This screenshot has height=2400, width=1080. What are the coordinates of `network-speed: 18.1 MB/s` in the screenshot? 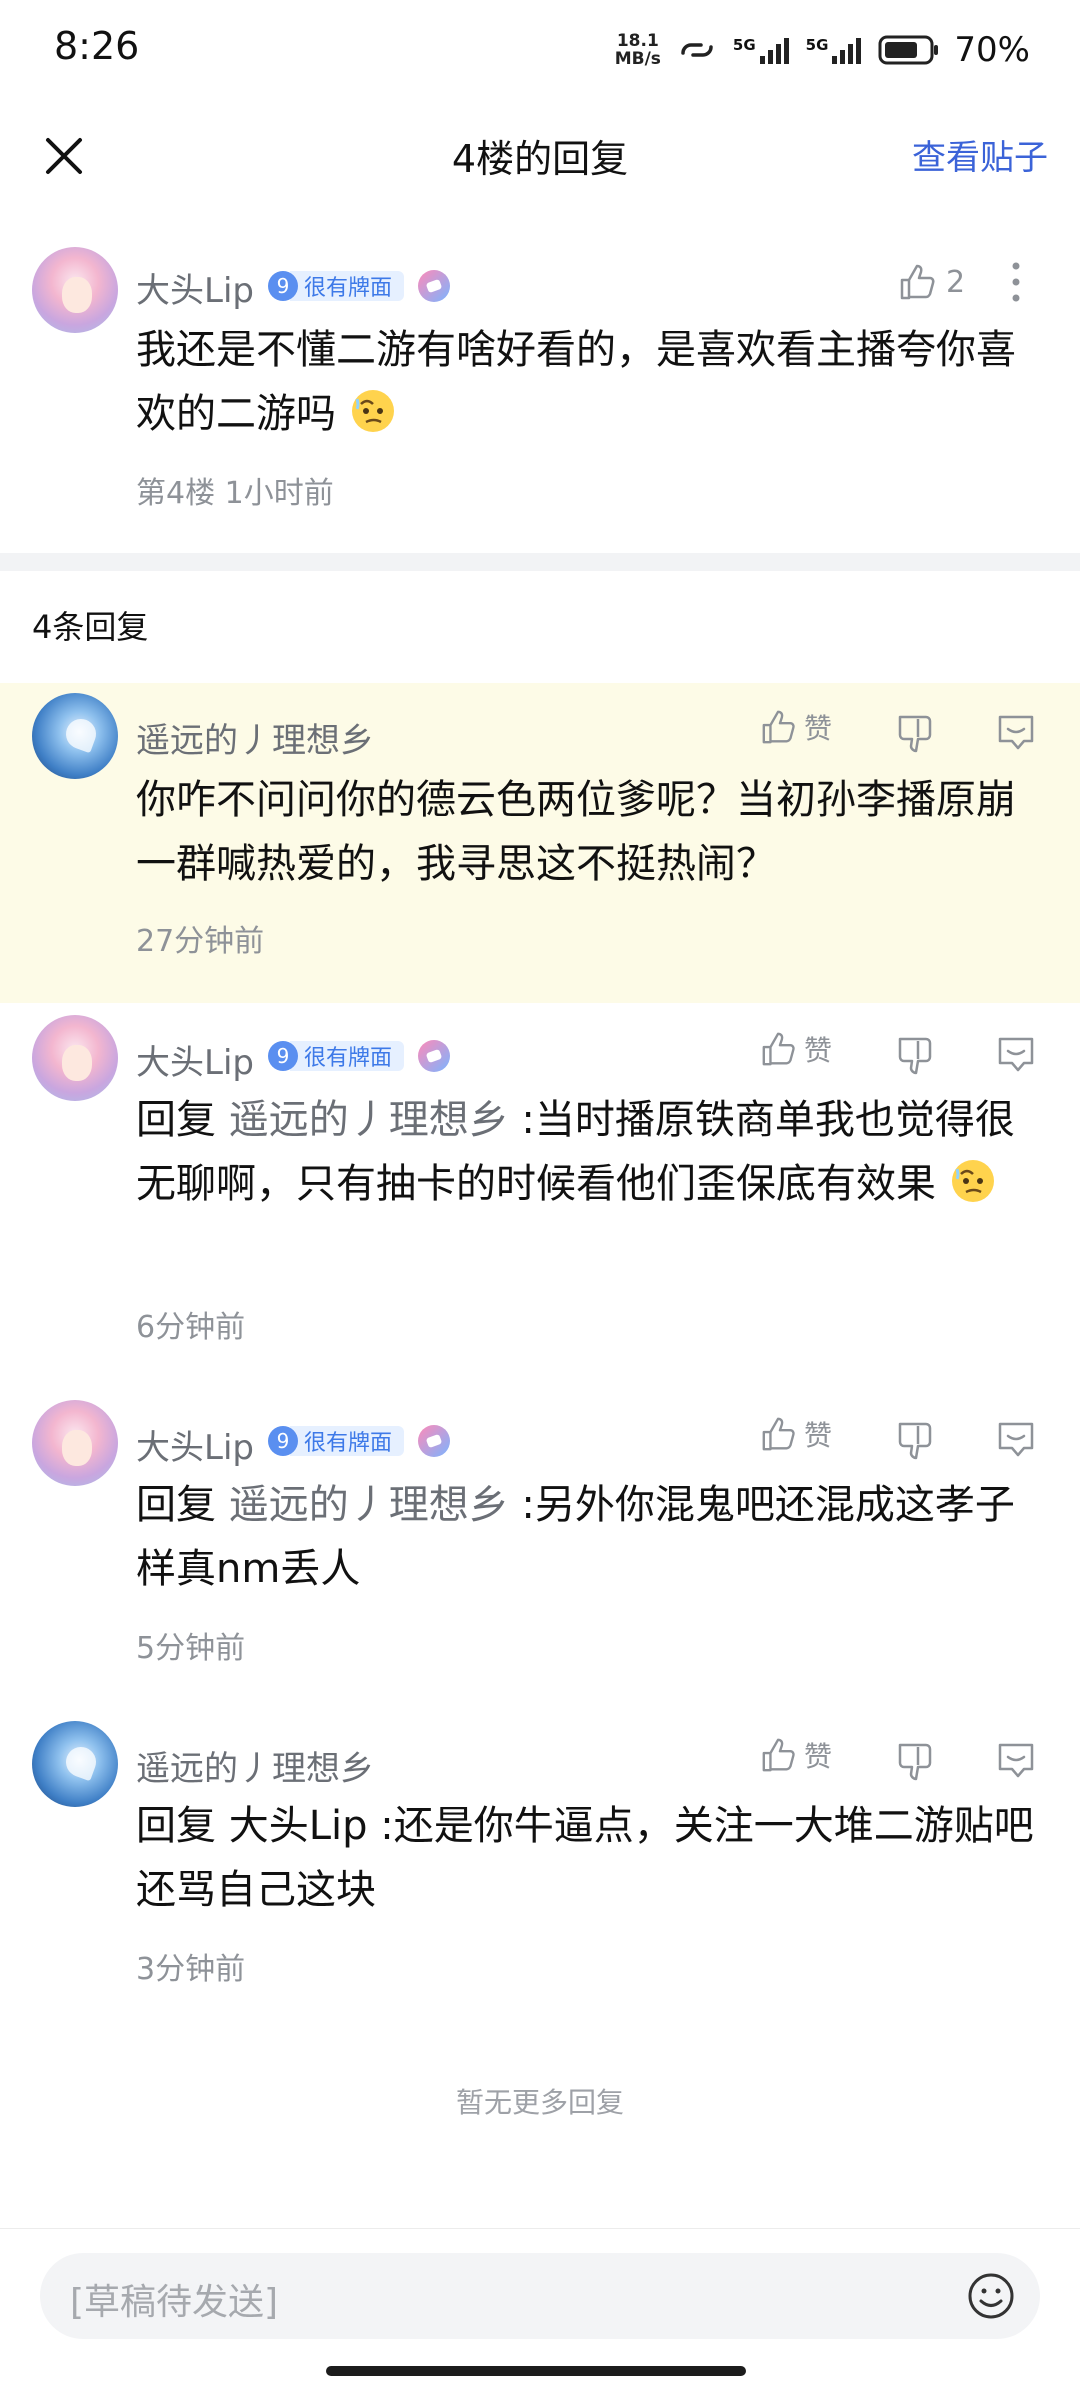 It's located at (638, 50).